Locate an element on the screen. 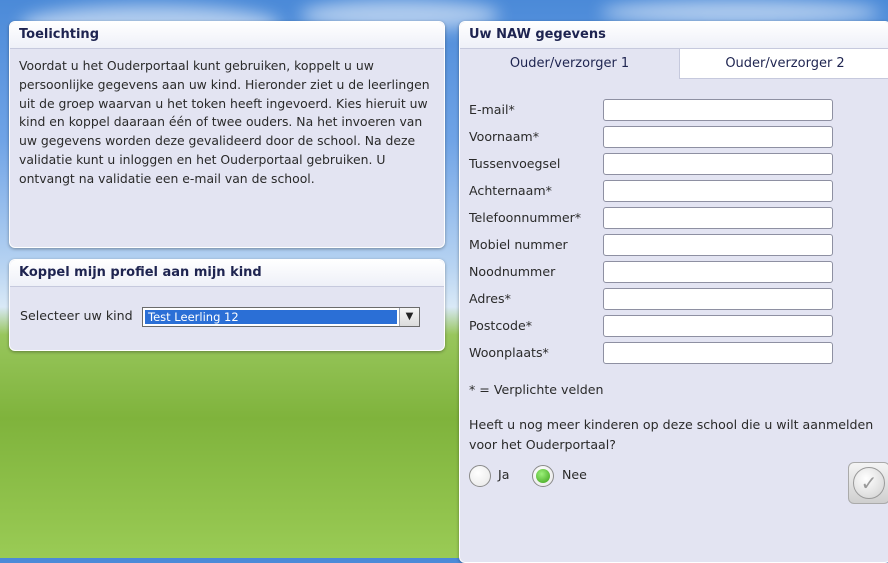  last-name-field is located at coordinates (718, 191).